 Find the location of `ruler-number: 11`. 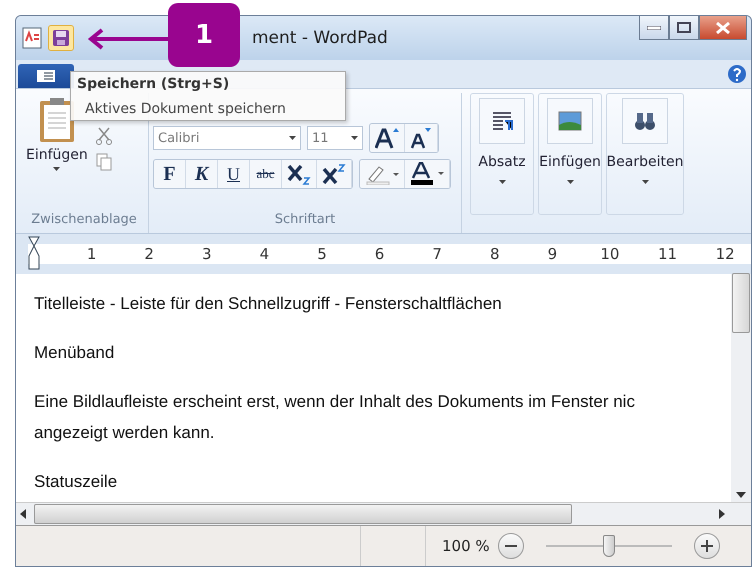

ruler-number: 11 is located at coordinates (667, 254).